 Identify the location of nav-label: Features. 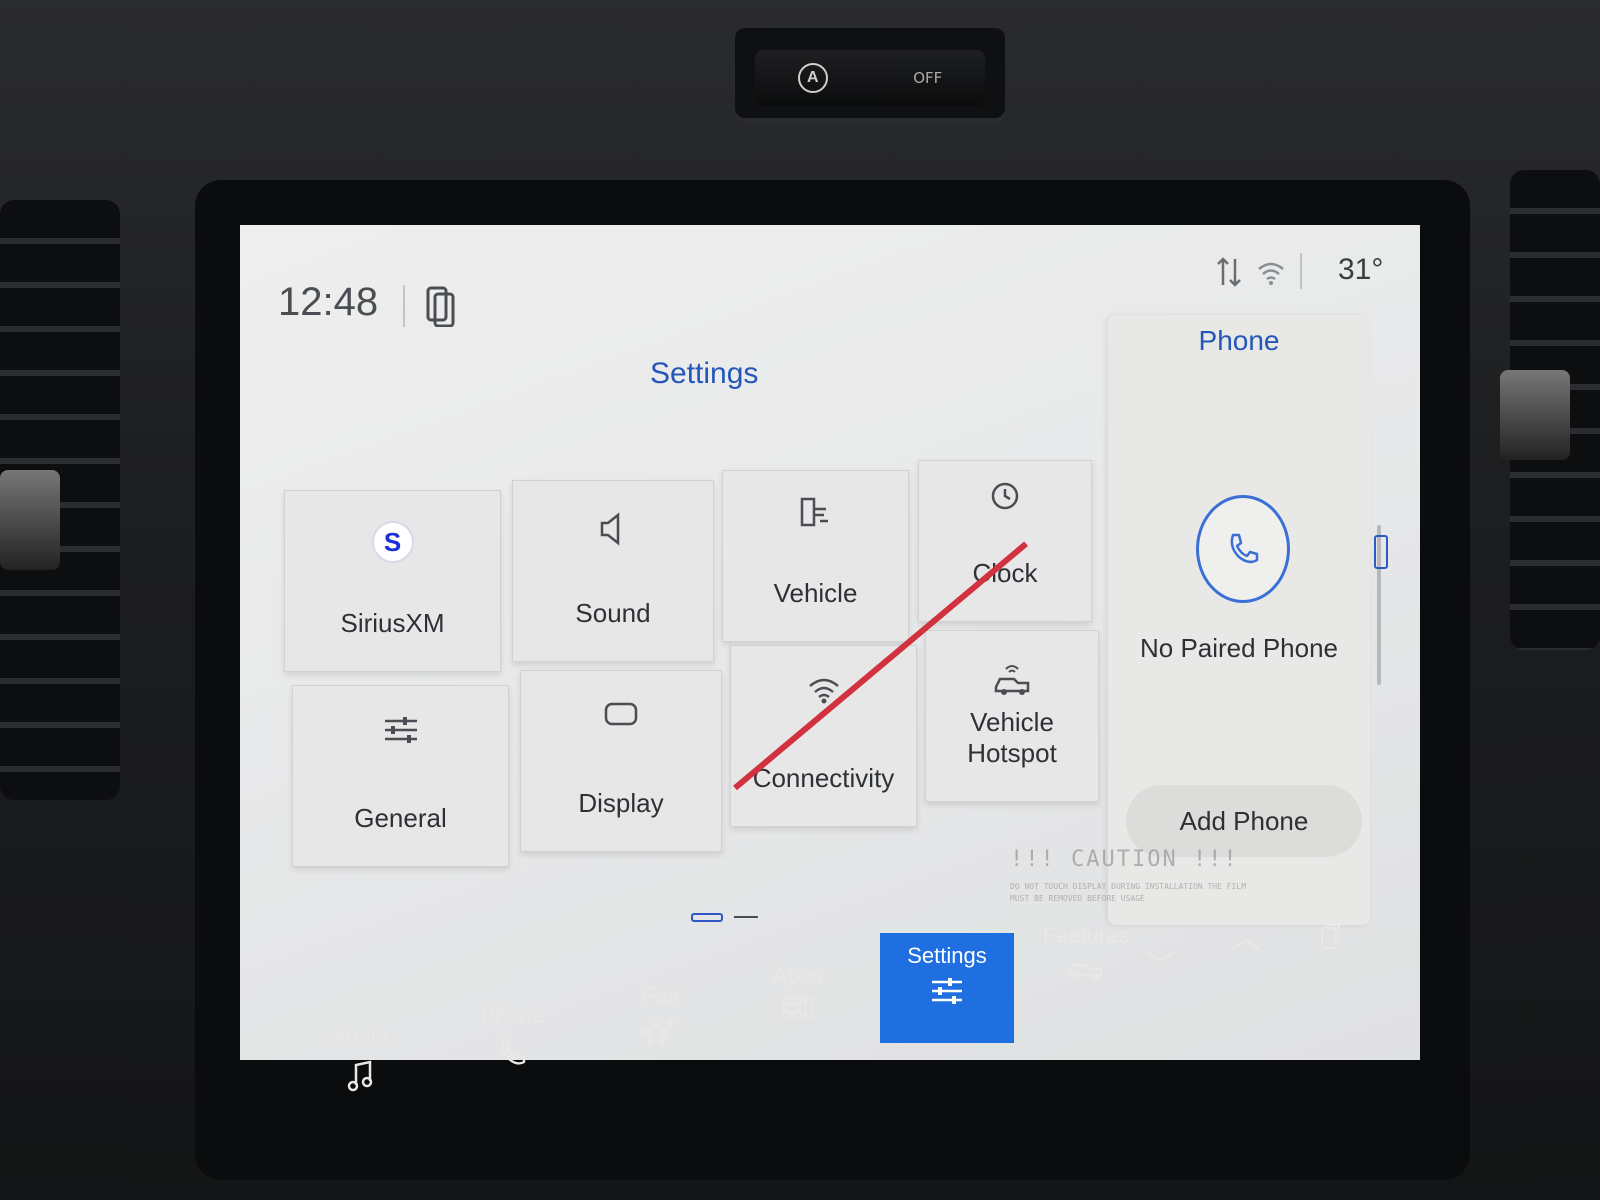
(1086, 935).